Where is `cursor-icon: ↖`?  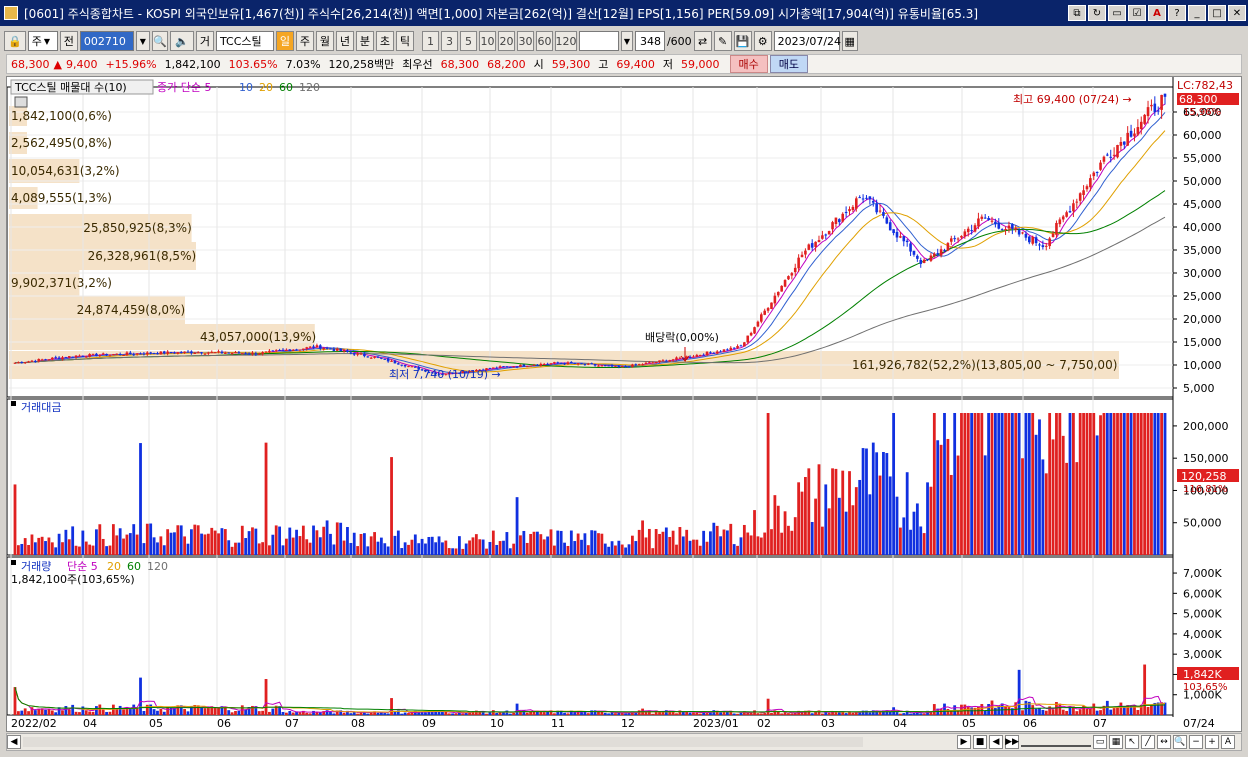 cursor-icon: ↖ is located at coordinates (1132, 742).